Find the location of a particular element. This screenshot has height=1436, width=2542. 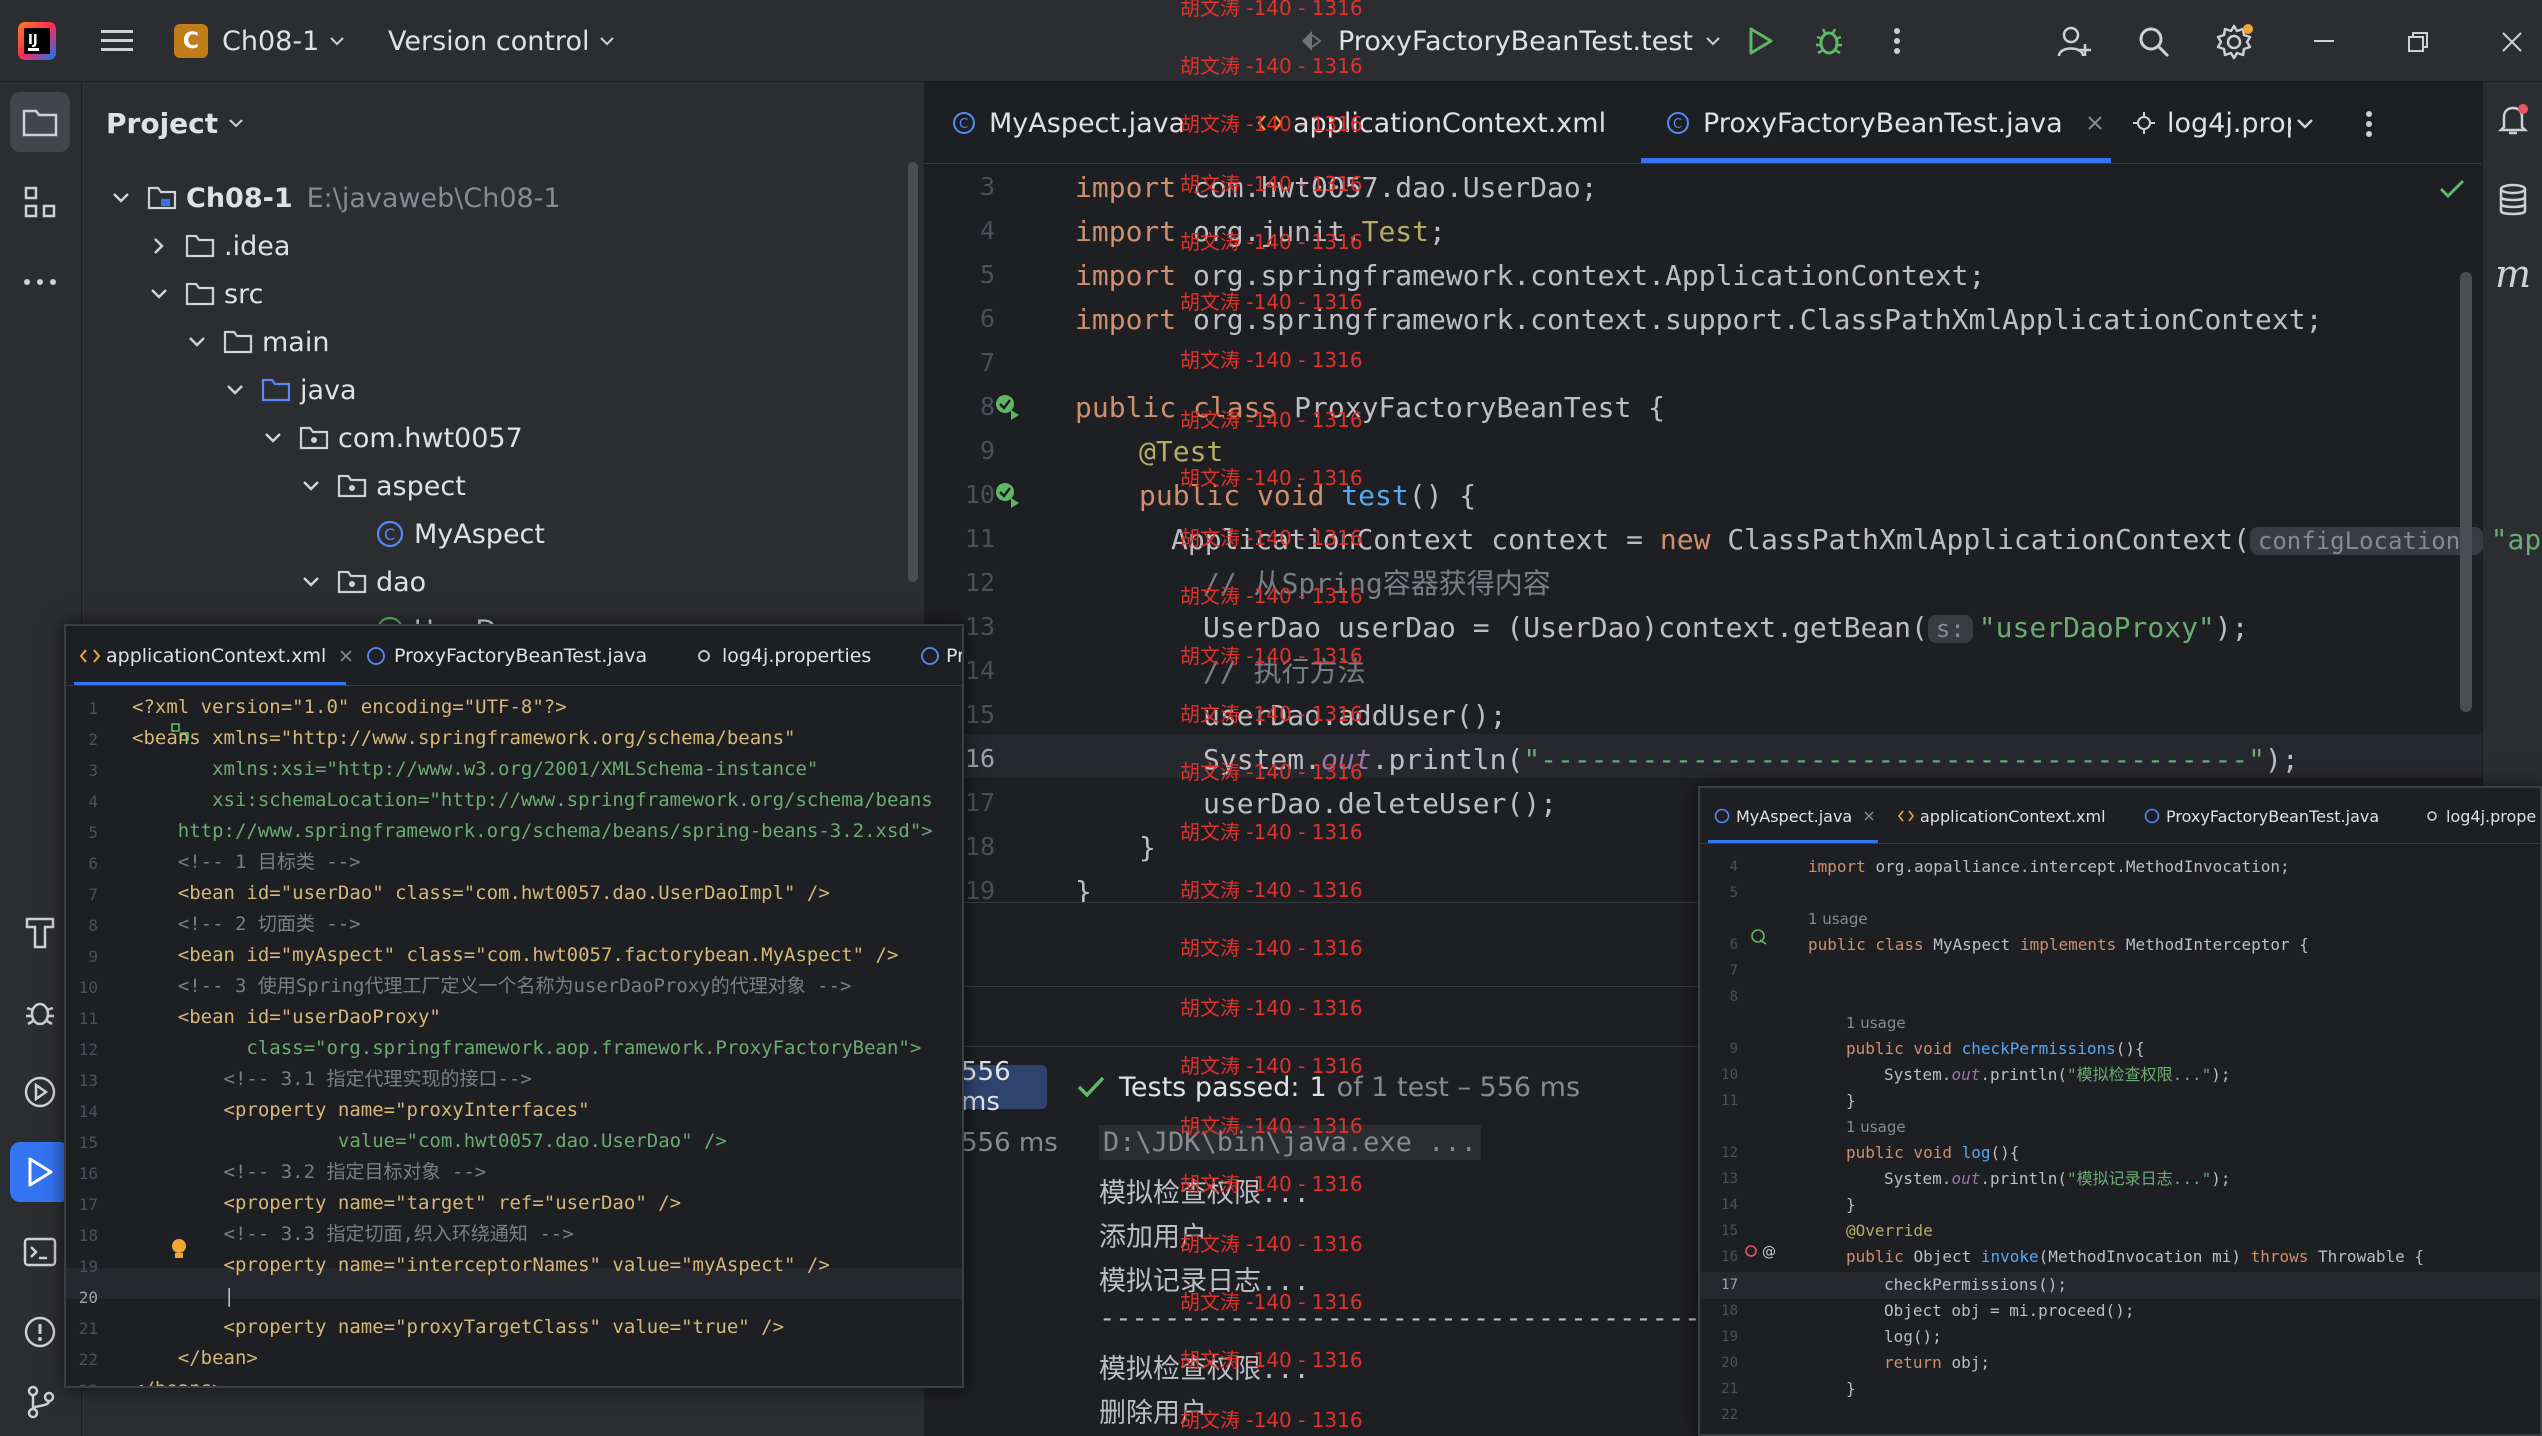

xml-line: <!-- 3.2 指定目标对象 --> is located at coordinates (309, 1172).